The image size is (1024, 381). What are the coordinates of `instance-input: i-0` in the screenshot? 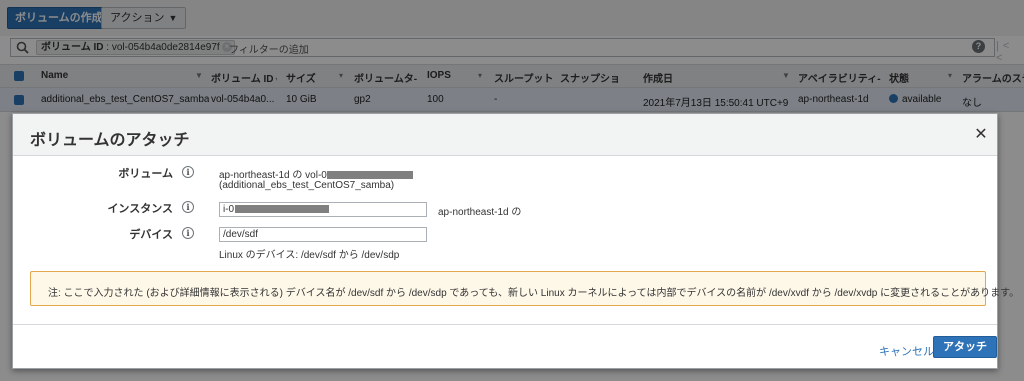 It's located at (323, 209).